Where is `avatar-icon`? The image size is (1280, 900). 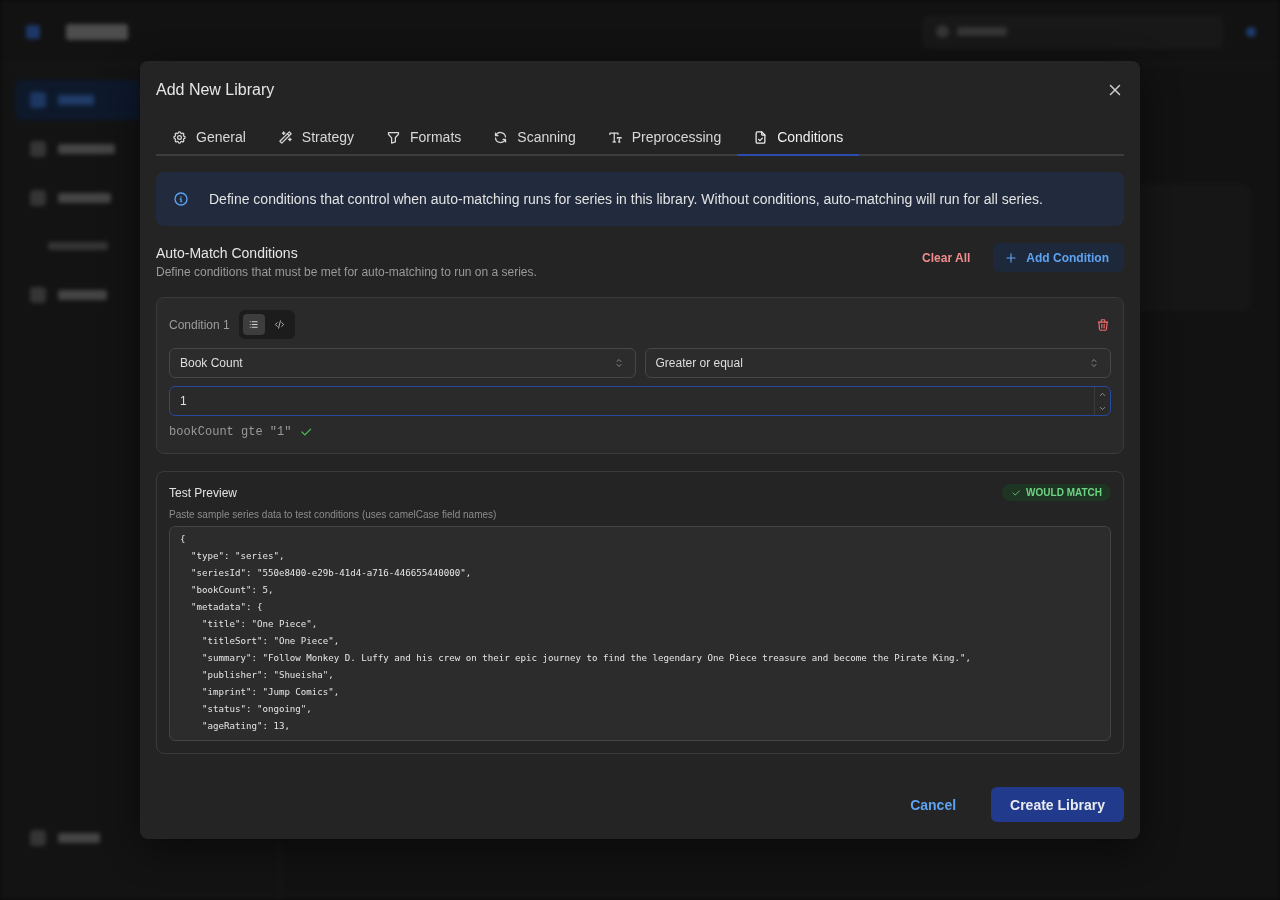
avatar-icon is located at coordinates (1251, 31).